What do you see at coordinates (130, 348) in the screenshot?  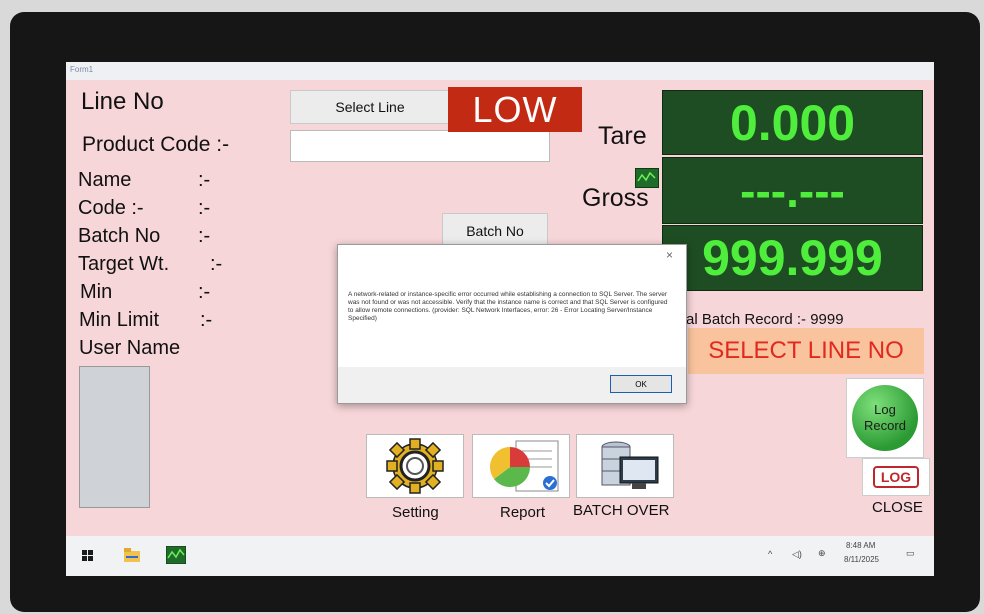 I see `user-name-label: User Name` at bounding box center [130, 348].